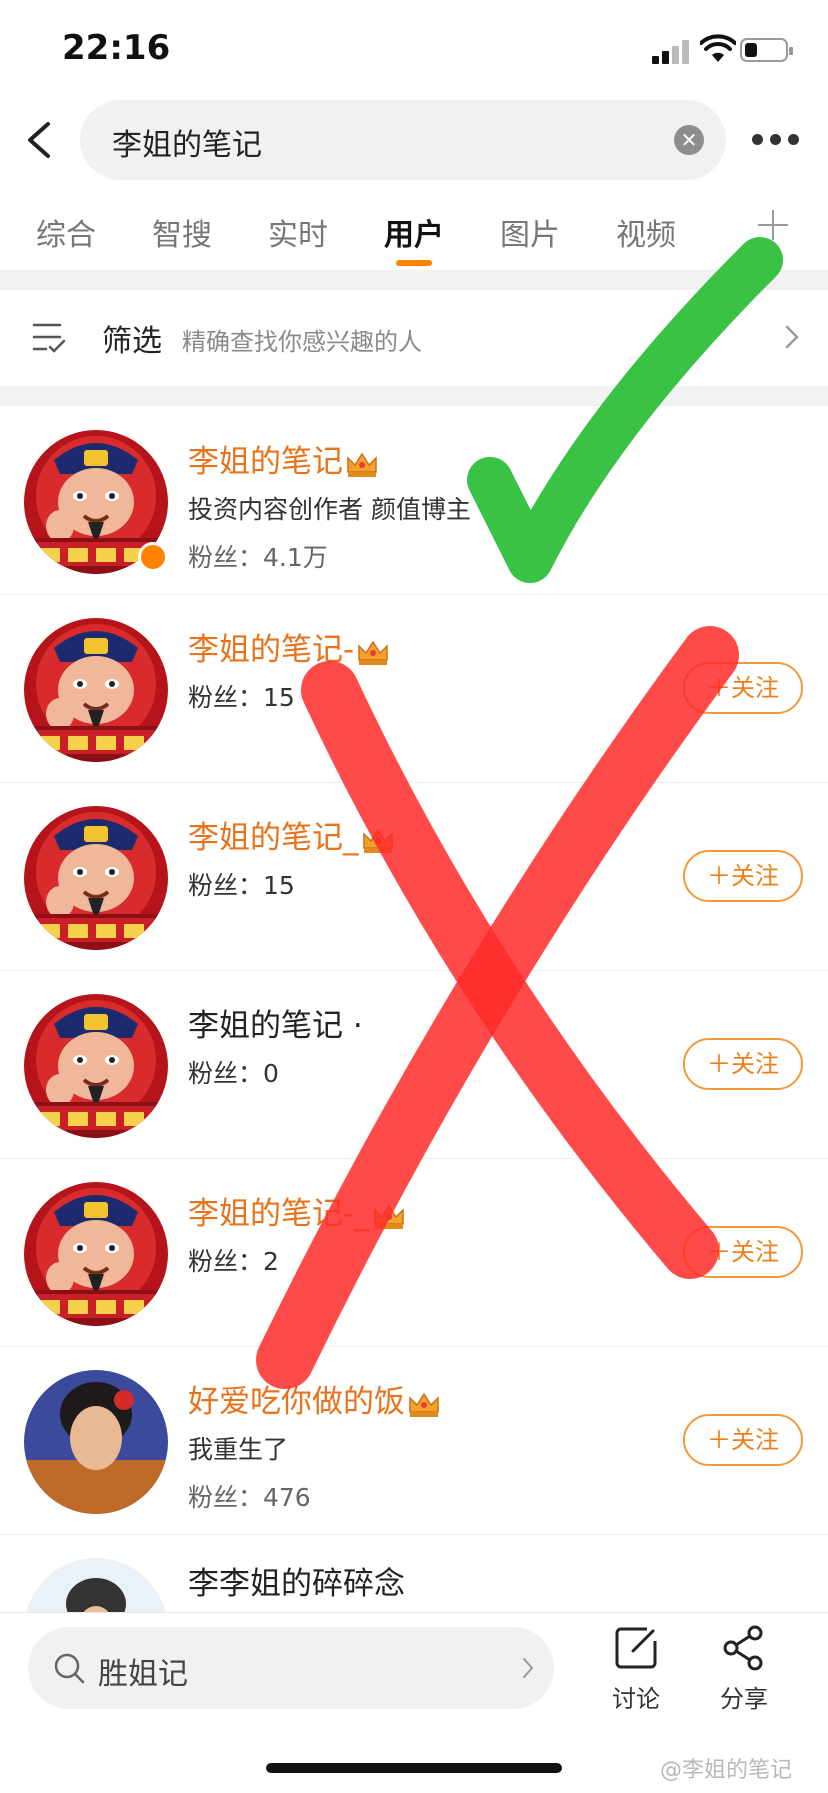 Image resolution: width=828 pixels, height=1793 pixels. I want to click on add-tab-icon, so click(773, 225).